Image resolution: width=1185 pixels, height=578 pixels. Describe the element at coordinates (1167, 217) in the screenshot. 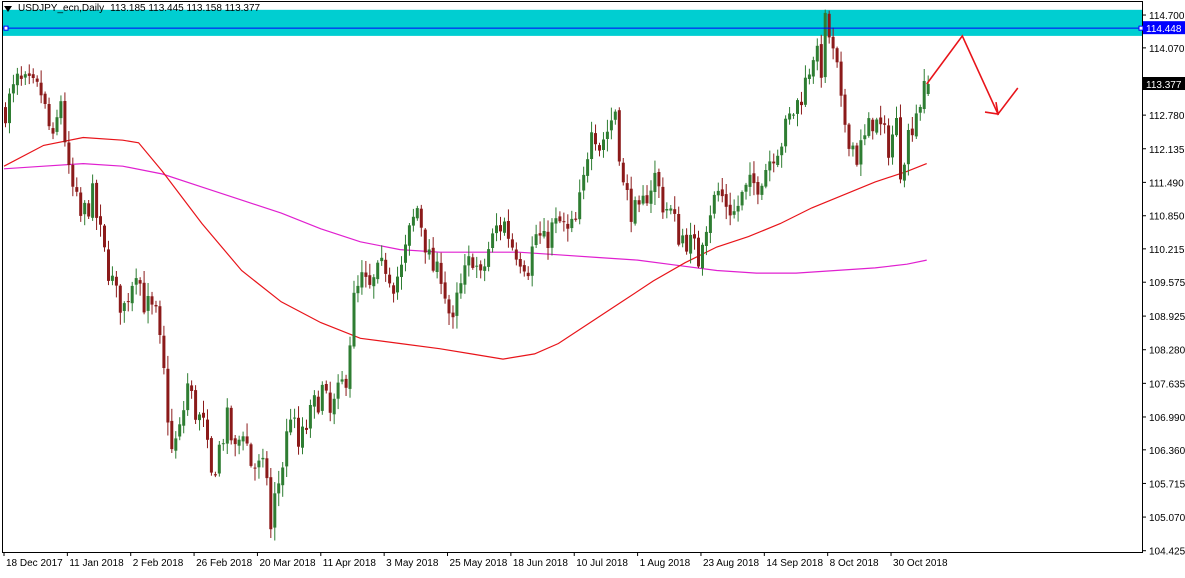

I see `price-tick-label: 110.850` at that location.